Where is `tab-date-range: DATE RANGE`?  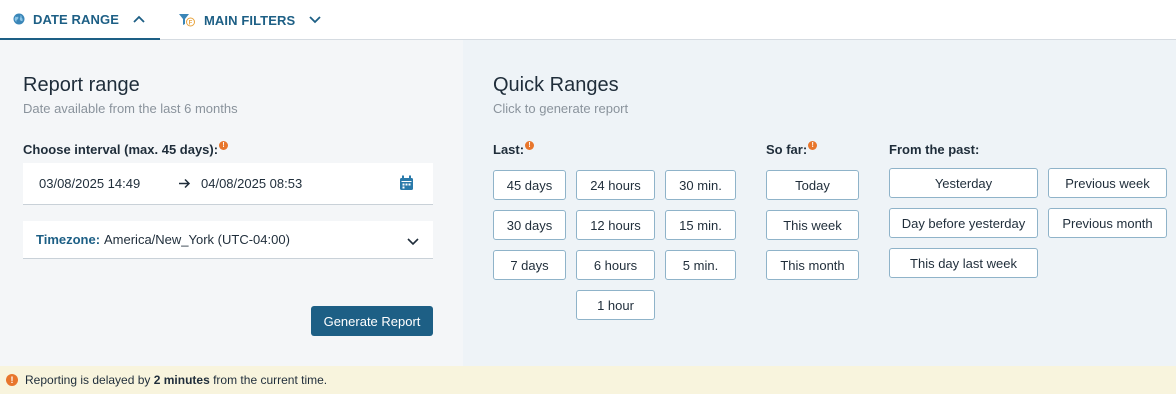 tab-date-range: DATE RANGE is located at coordinates (80, 20).